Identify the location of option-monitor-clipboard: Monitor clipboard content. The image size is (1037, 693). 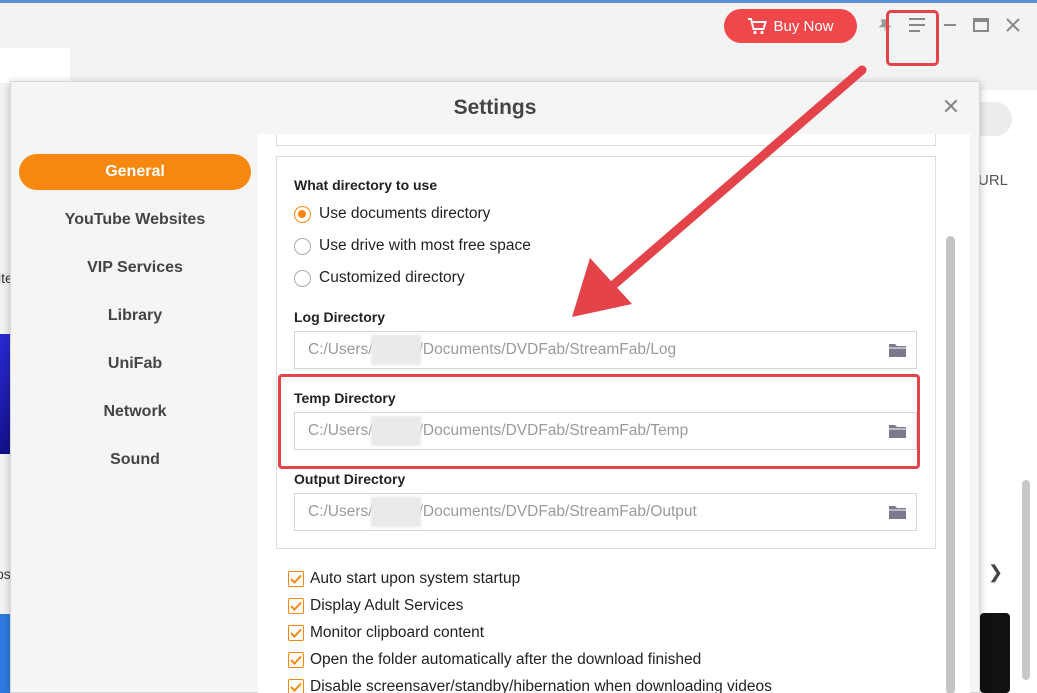
(386, 633).